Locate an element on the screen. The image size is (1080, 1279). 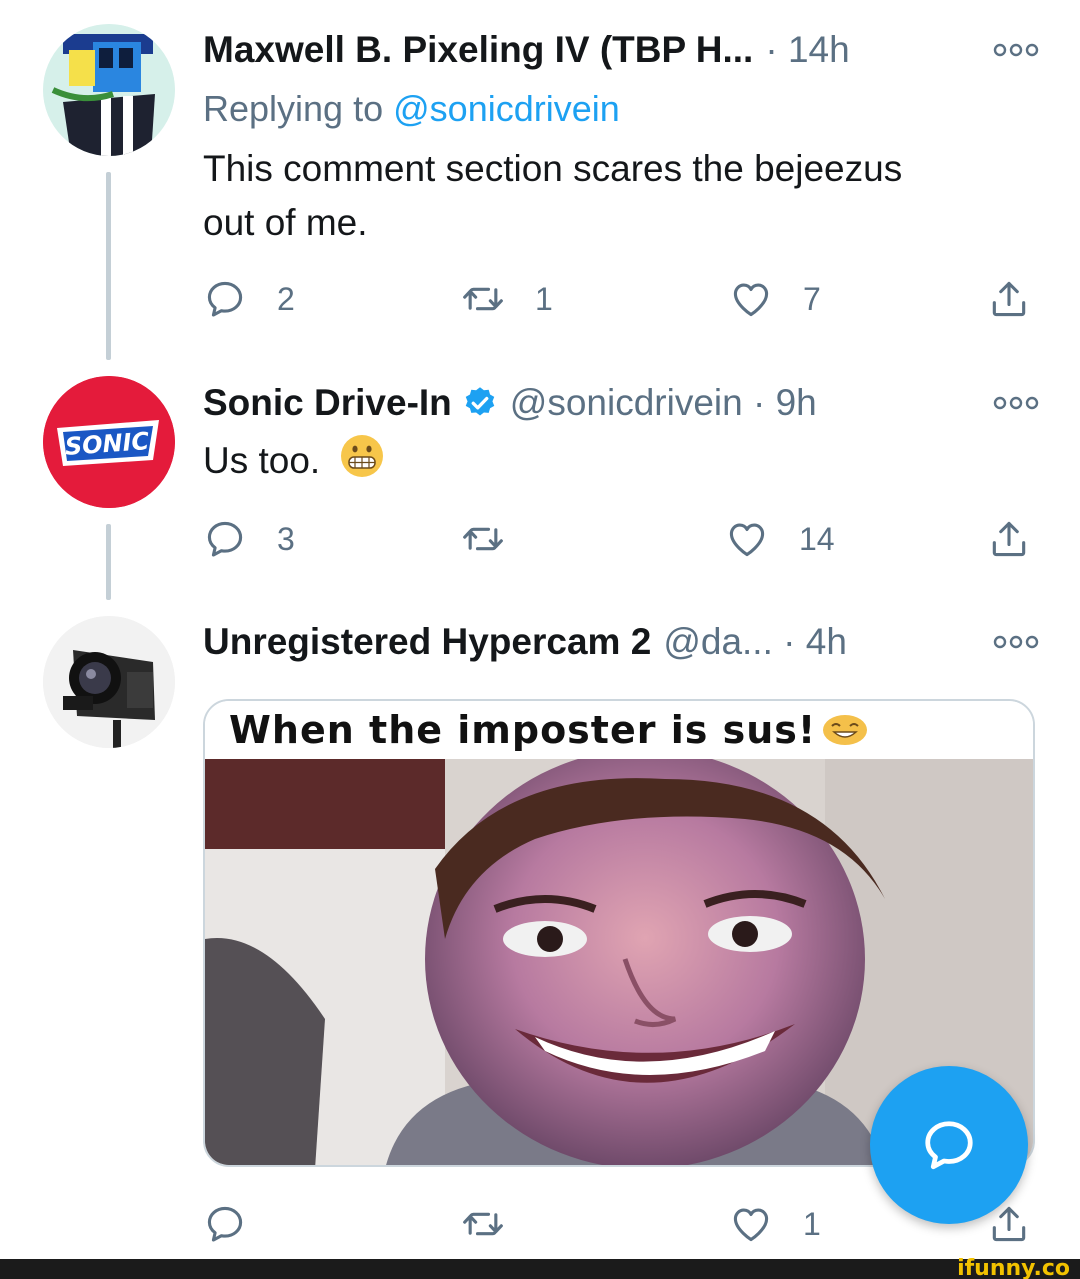
replying-handle-link: @sonicdrivein is located at coordinates (506, 108).